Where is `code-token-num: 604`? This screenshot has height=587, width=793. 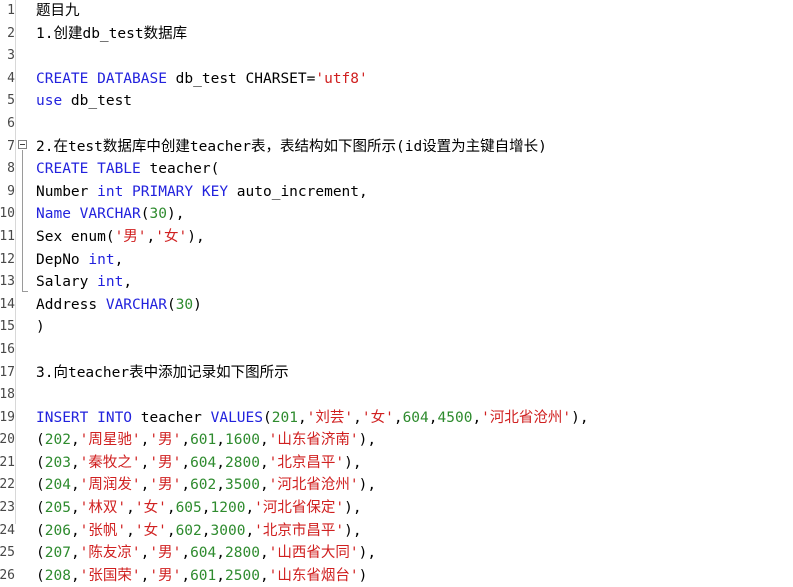 code-token-num: 604 is located at coordinates (415, 417).